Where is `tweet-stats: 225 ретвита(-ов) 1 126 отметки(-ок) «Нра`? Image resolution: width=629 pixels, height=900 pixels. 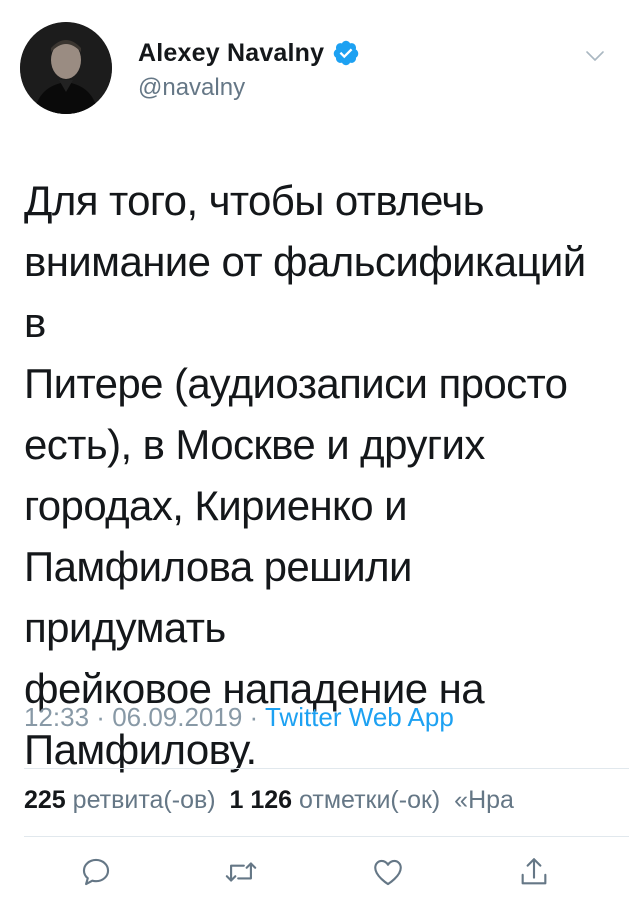 tweet-stats: 225 ретвита(-ов) 1 126 отметки(-ок) «Нра is located at coordinates (269, 800).